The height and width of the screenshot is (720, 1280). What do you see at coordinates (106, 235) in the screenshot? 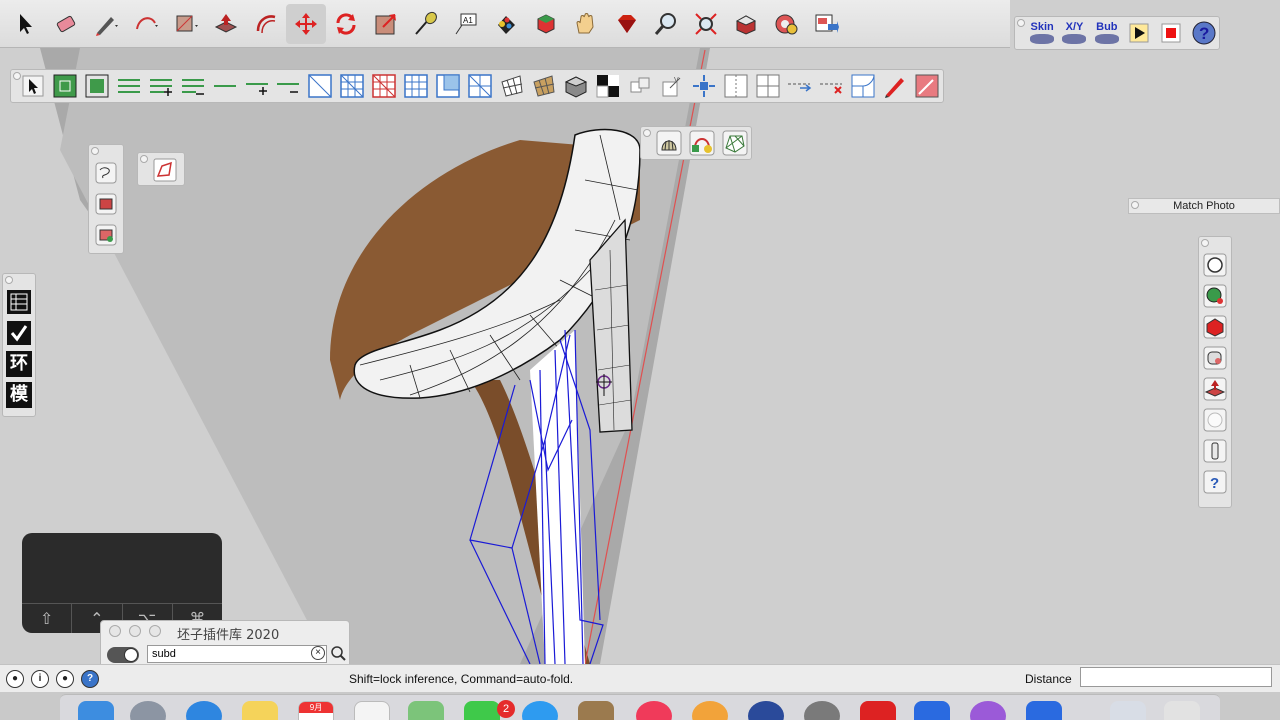
I see `model-info-button` at bounding box center [106, 235].